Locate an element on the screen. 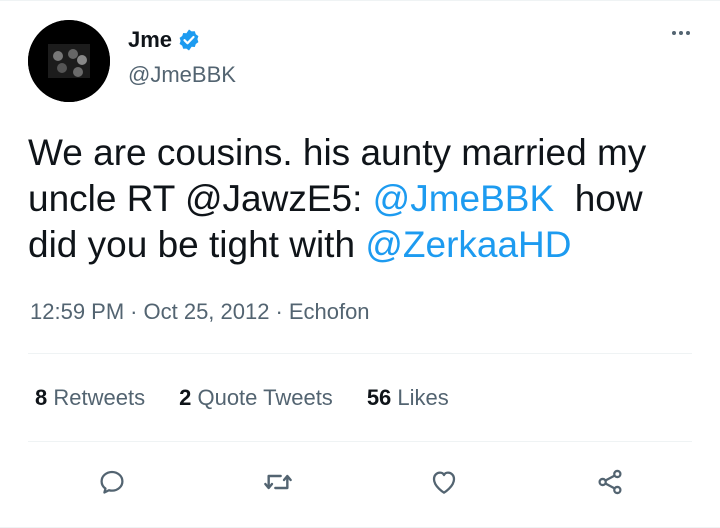  author-name-row: Jme is located at coordinates (164, 40).